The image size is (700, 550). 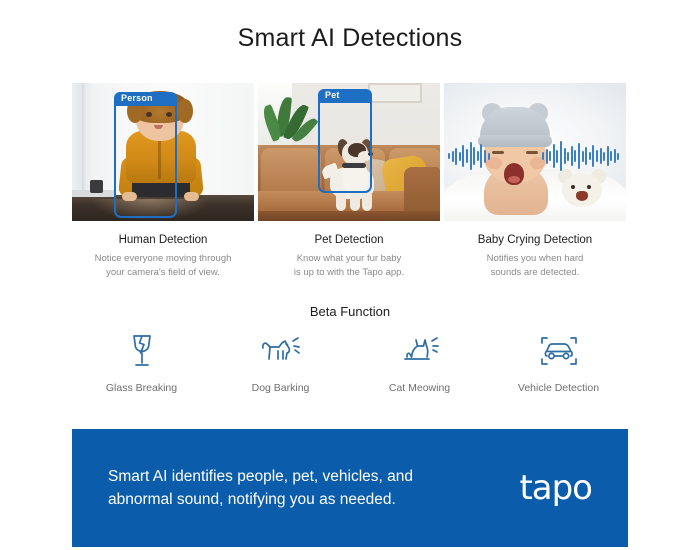 I want to click on baby-crying-detection-title: Baby Crying Detection, so click(x=535, y=240).